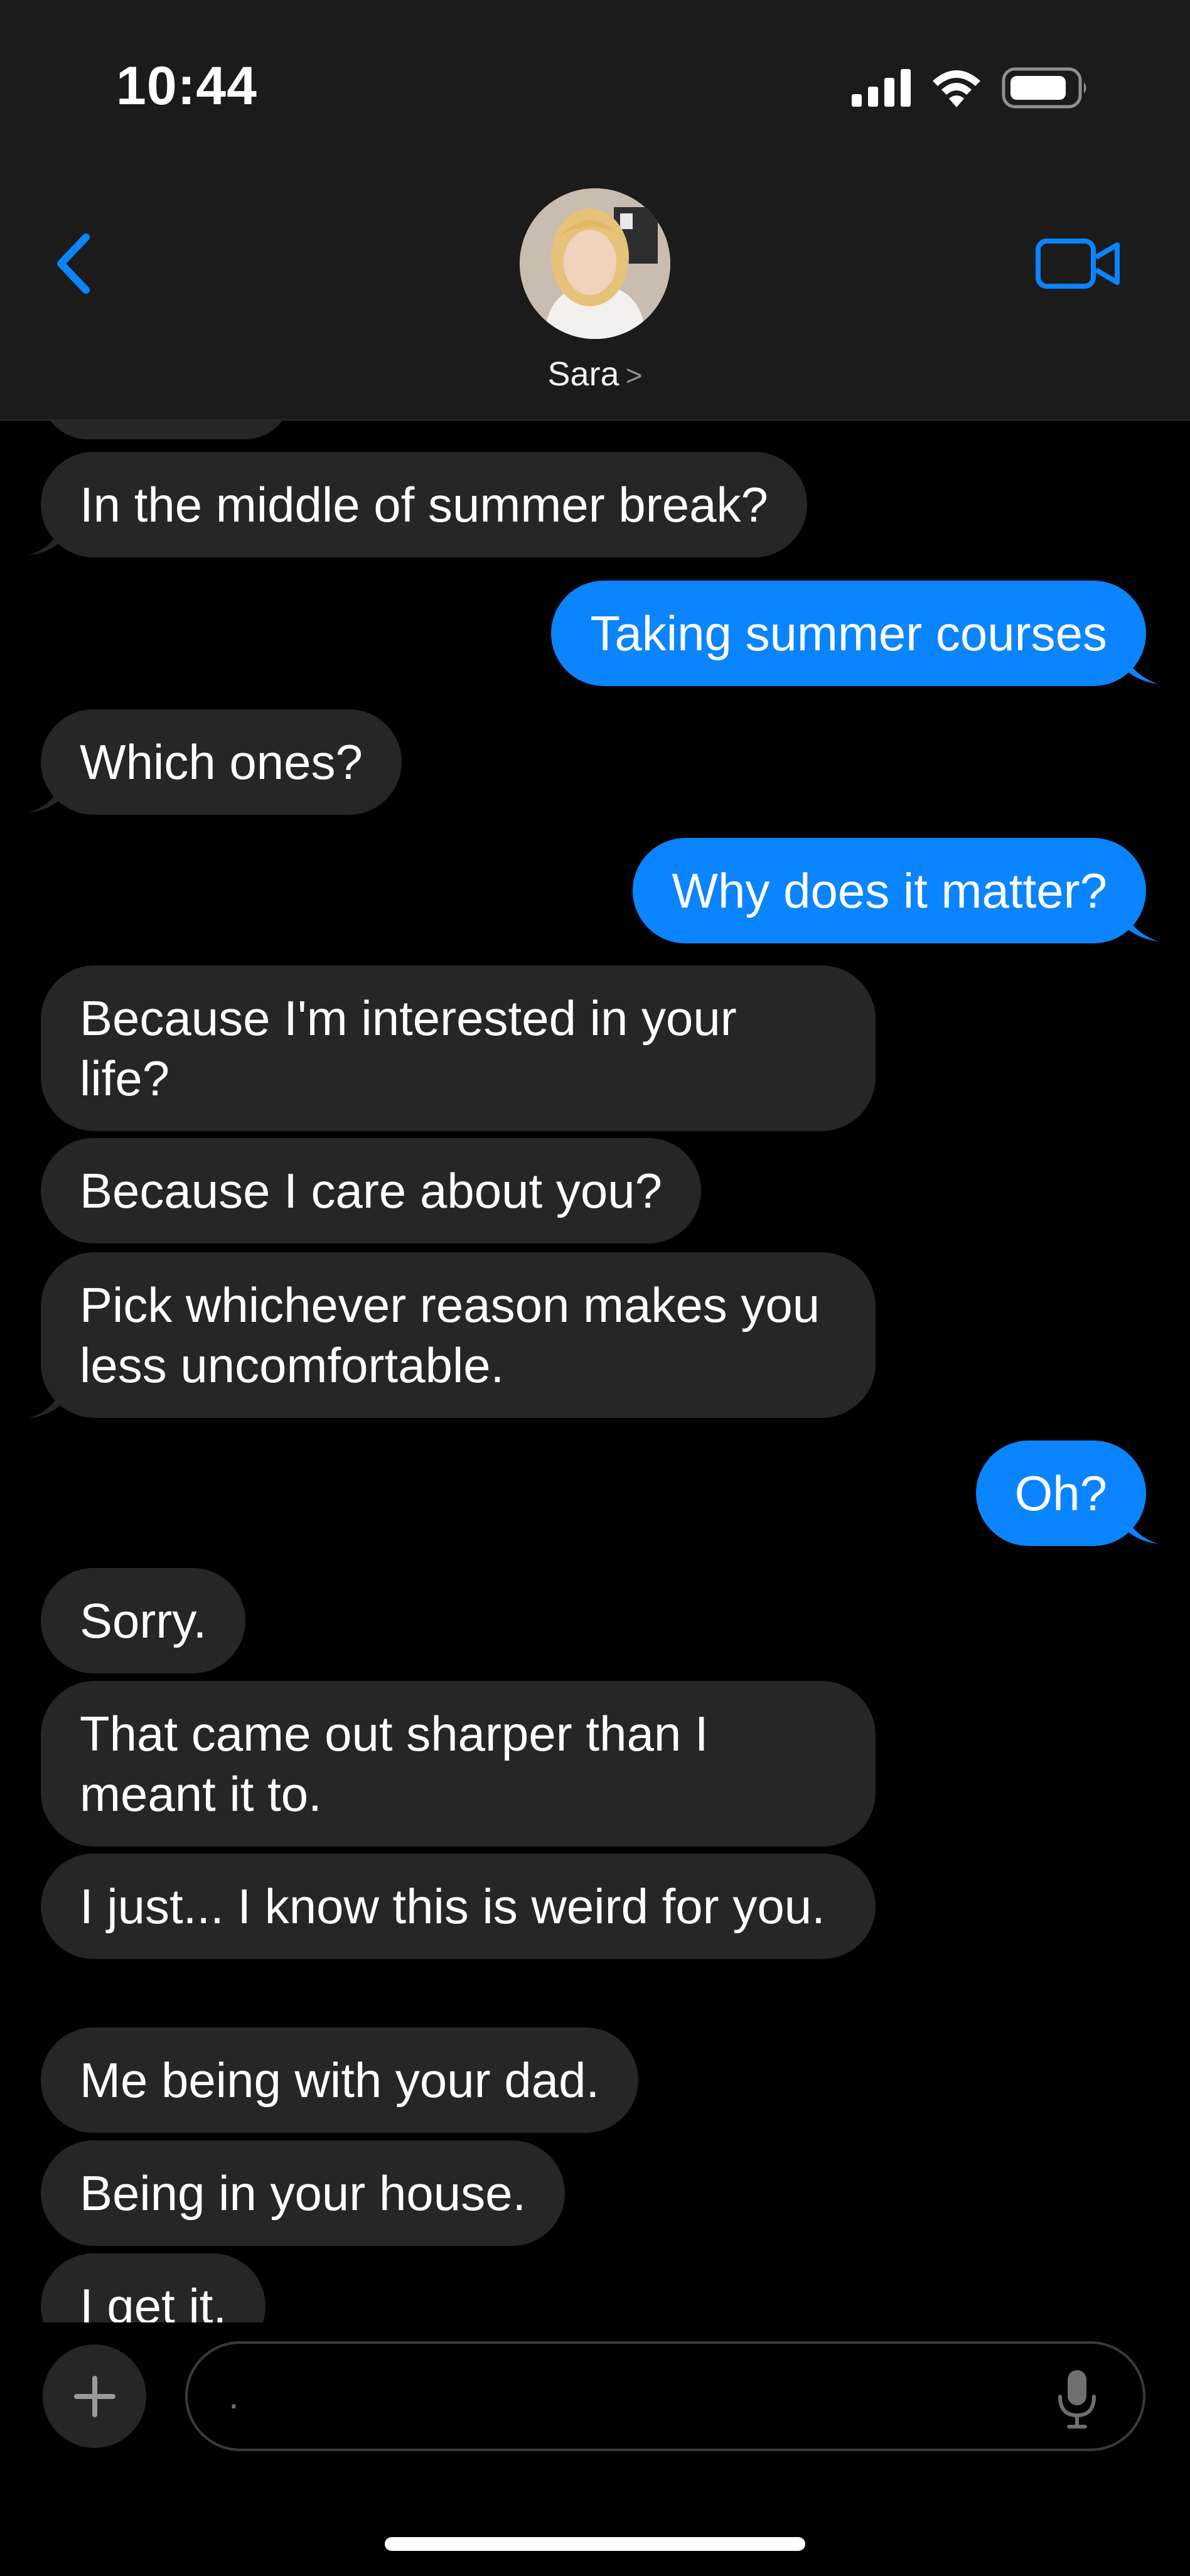 The image size is (1190, 2576). Describe the element at coordinates (889, 890) in the screenshot. I see `message-bubble: Why does it matter?` at that location.